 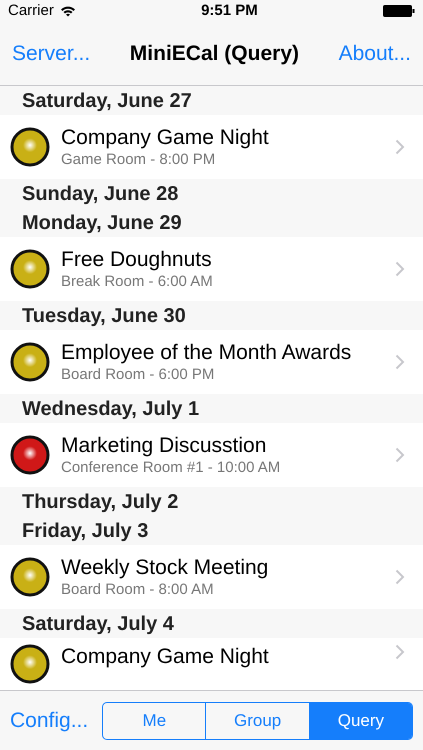 What do you see at coordinates (68, 11) in the screenshot?
I see `wifi-icon` at bounding box center [68, 11].